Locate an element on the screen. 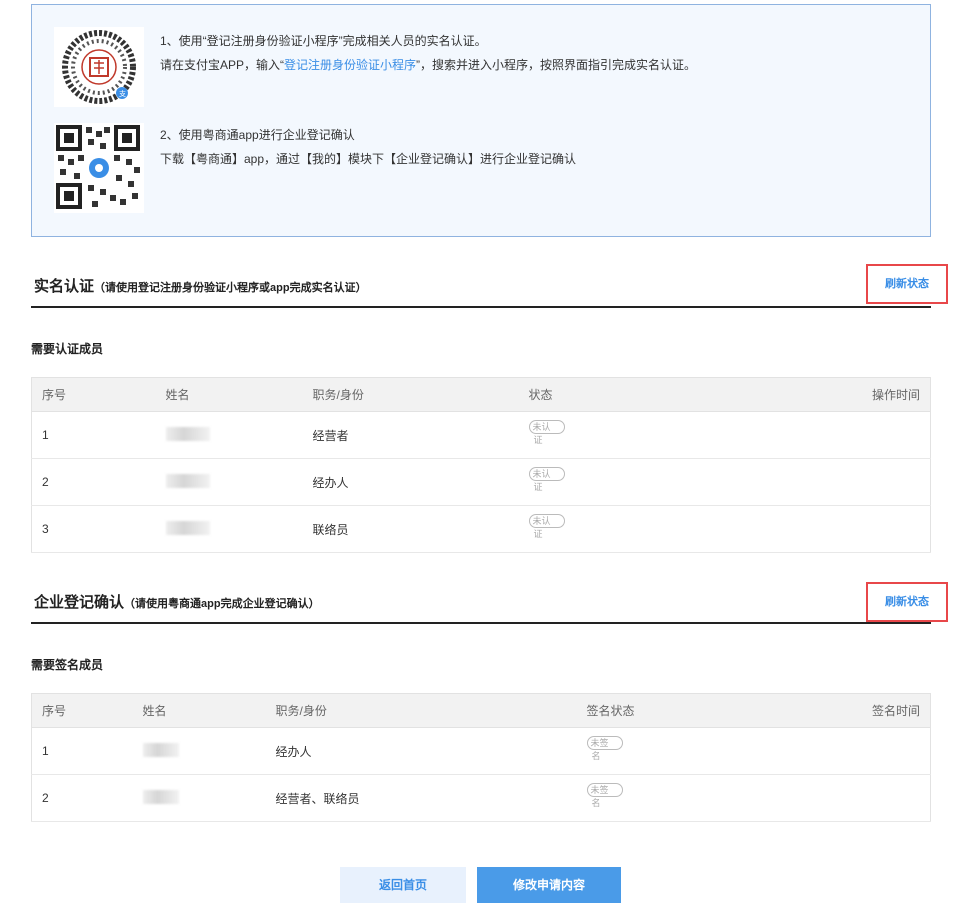 Image resolution: width=969 pixels, height=903 pixels. step-2-line-1: 2、使用粤商通app进行企业登记确认 is located at coordinates (257, 135).